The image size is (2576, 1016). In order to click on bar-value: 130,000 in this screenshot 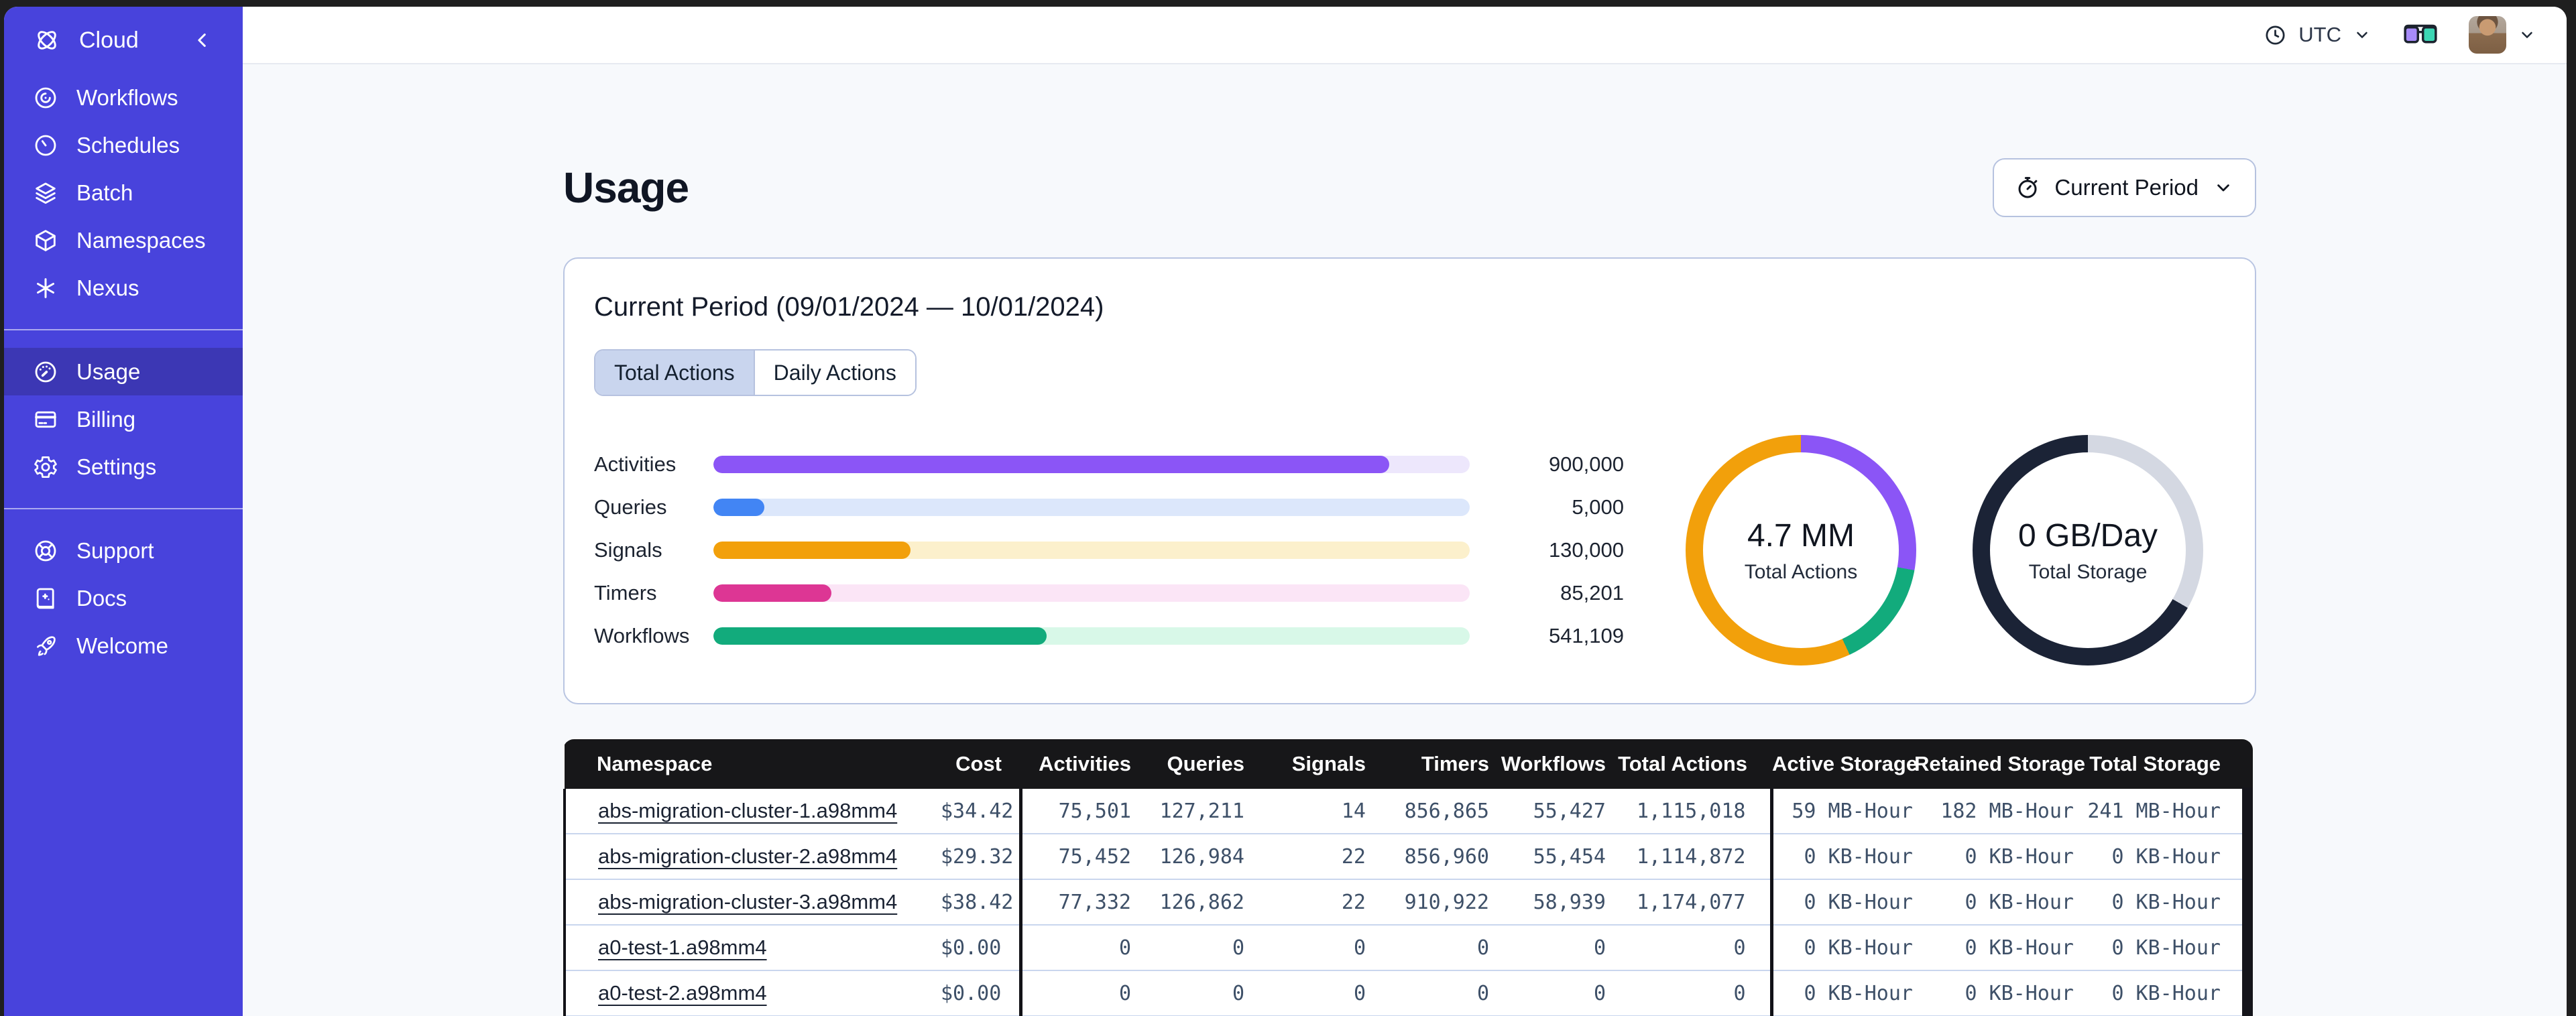, I will do `click(1586, 550)`.